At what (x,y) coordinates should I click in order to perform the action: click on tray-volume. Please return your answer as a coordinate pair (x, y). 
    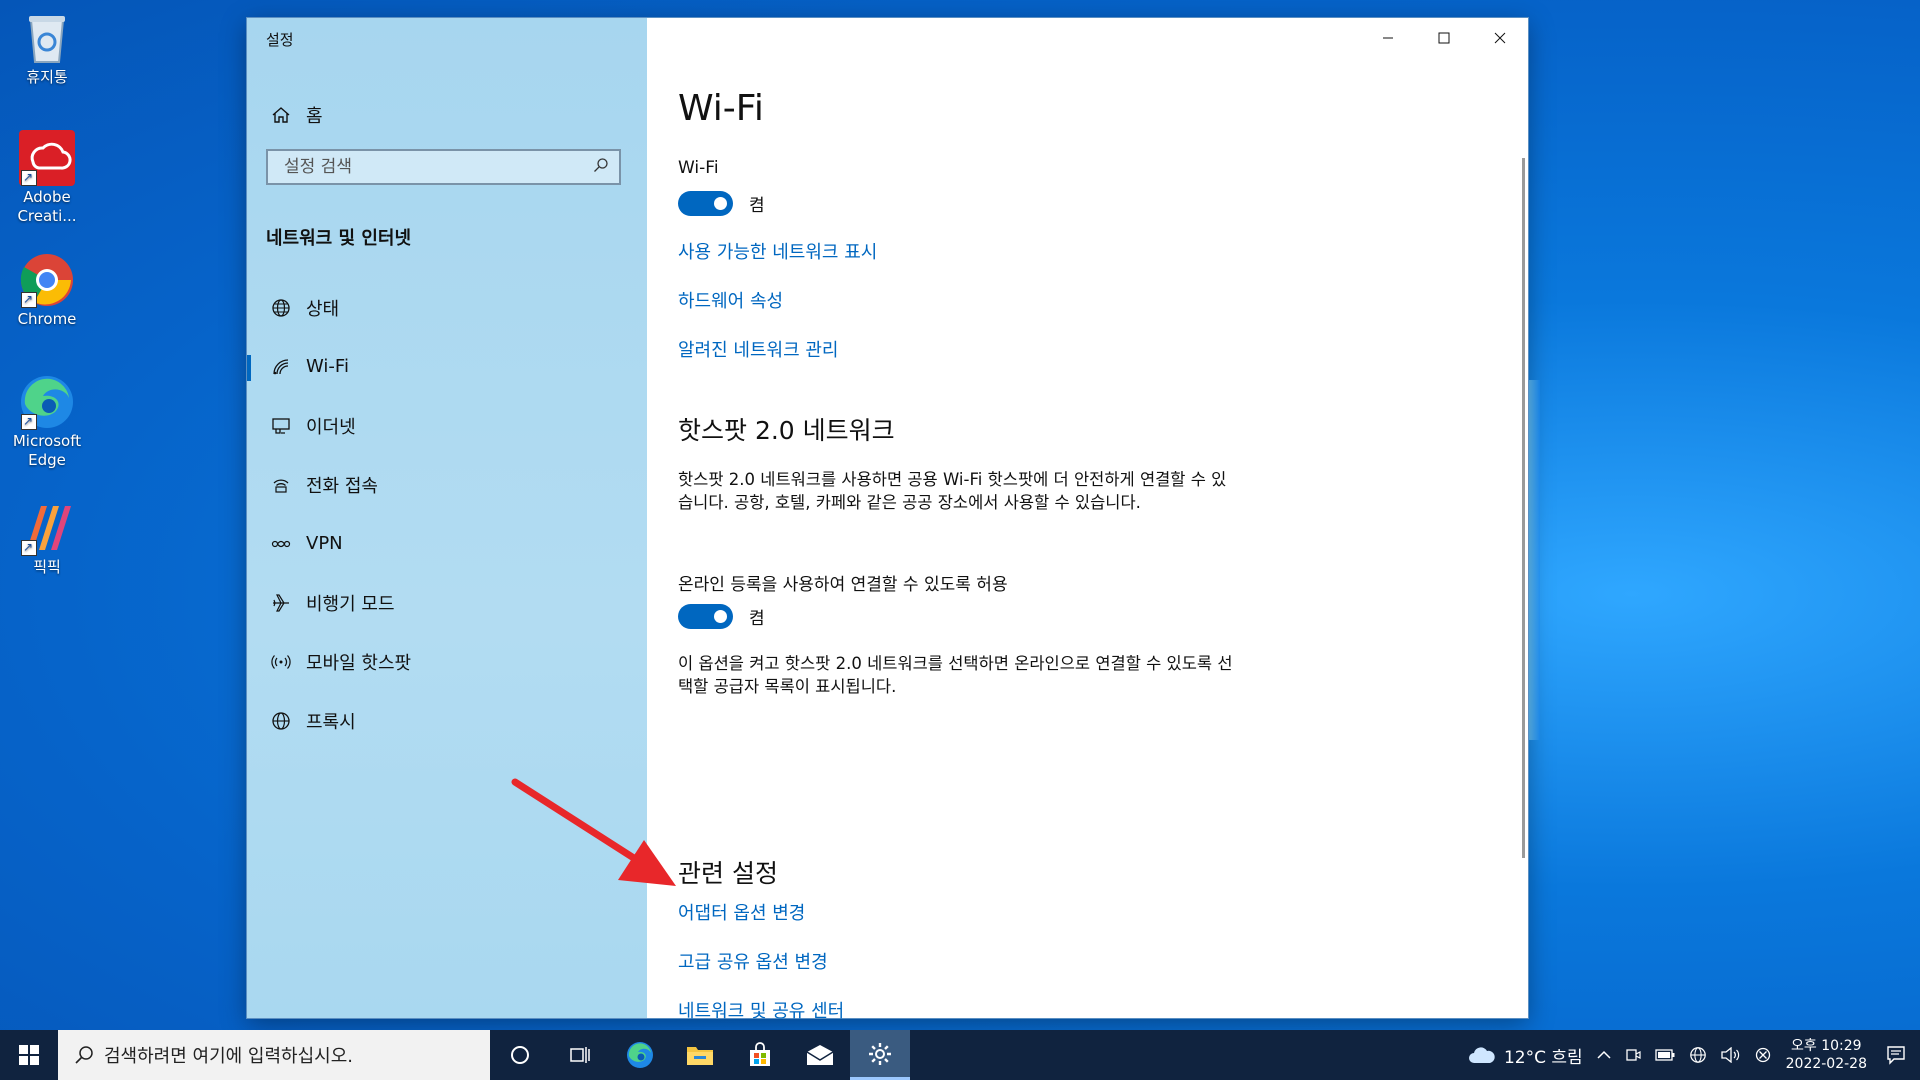
    Looking at the image, I should click on (1730, 1055).